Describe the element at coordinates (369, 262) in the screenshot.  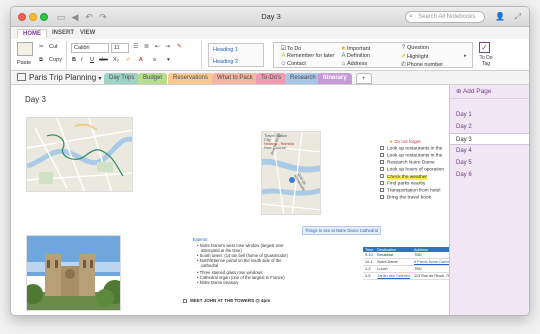
I see `table-cell: 10-1` at that location.